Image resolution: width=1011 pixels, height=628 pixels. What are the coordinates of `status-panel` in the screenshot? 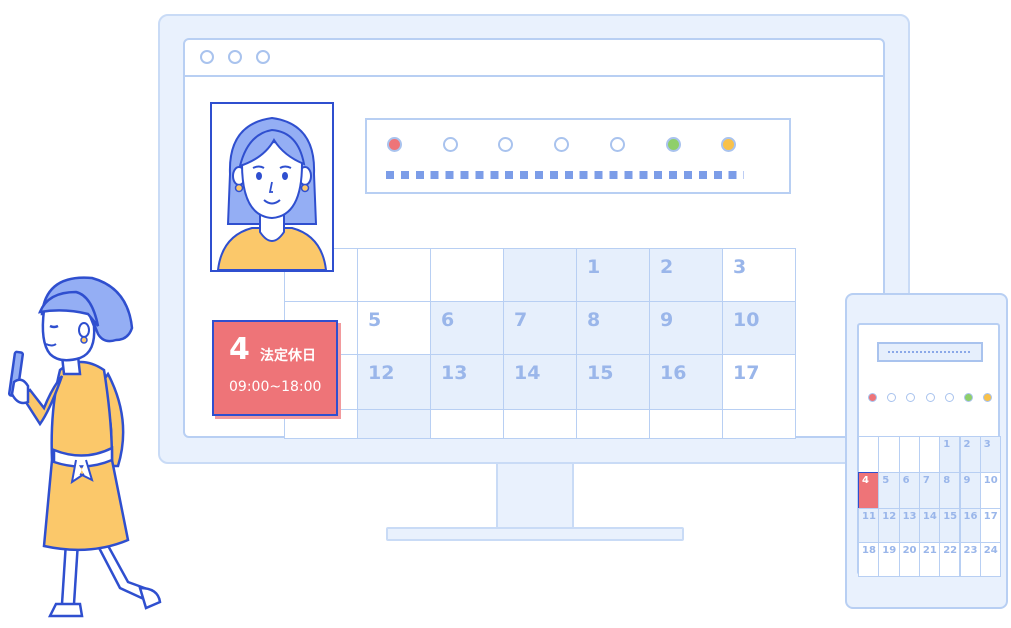 It's located at (578, 156).